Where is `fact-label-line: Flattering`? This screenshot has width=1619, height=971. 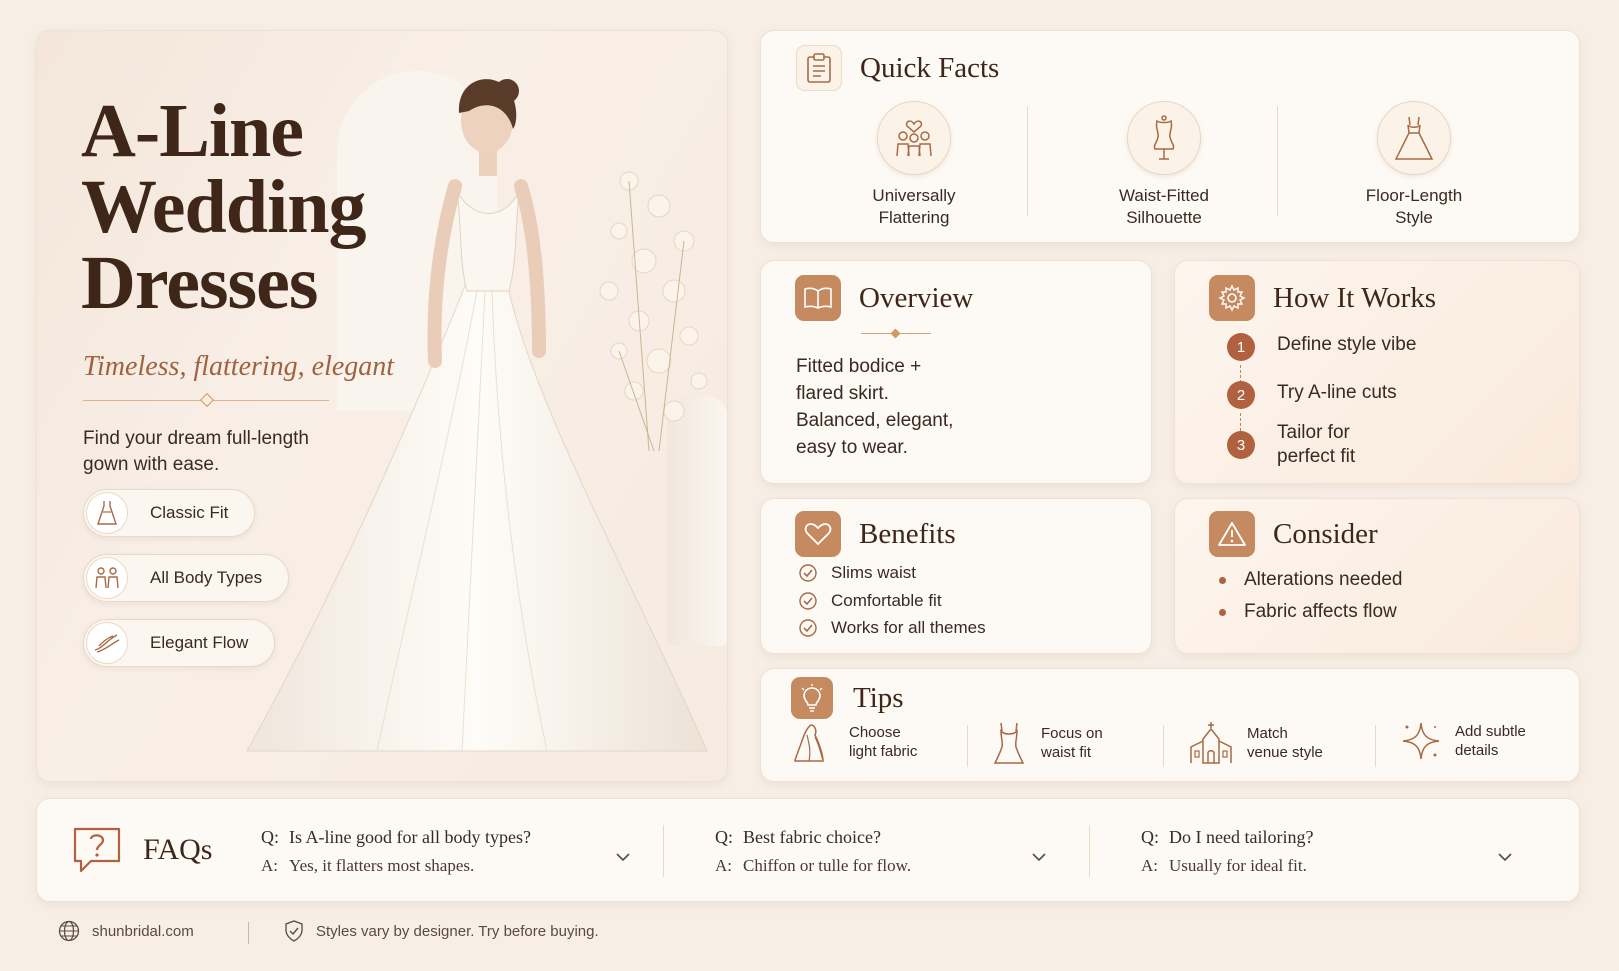
fact-label-line: Flattering is located at coordinates (914, 217).